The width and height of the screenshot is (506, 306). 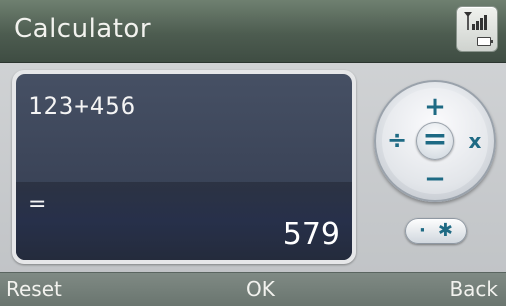 What do you see at coordinates (34, 289) in the screenshot?
I see `reset-softkey: Reset` at bounding box center [34, 289].